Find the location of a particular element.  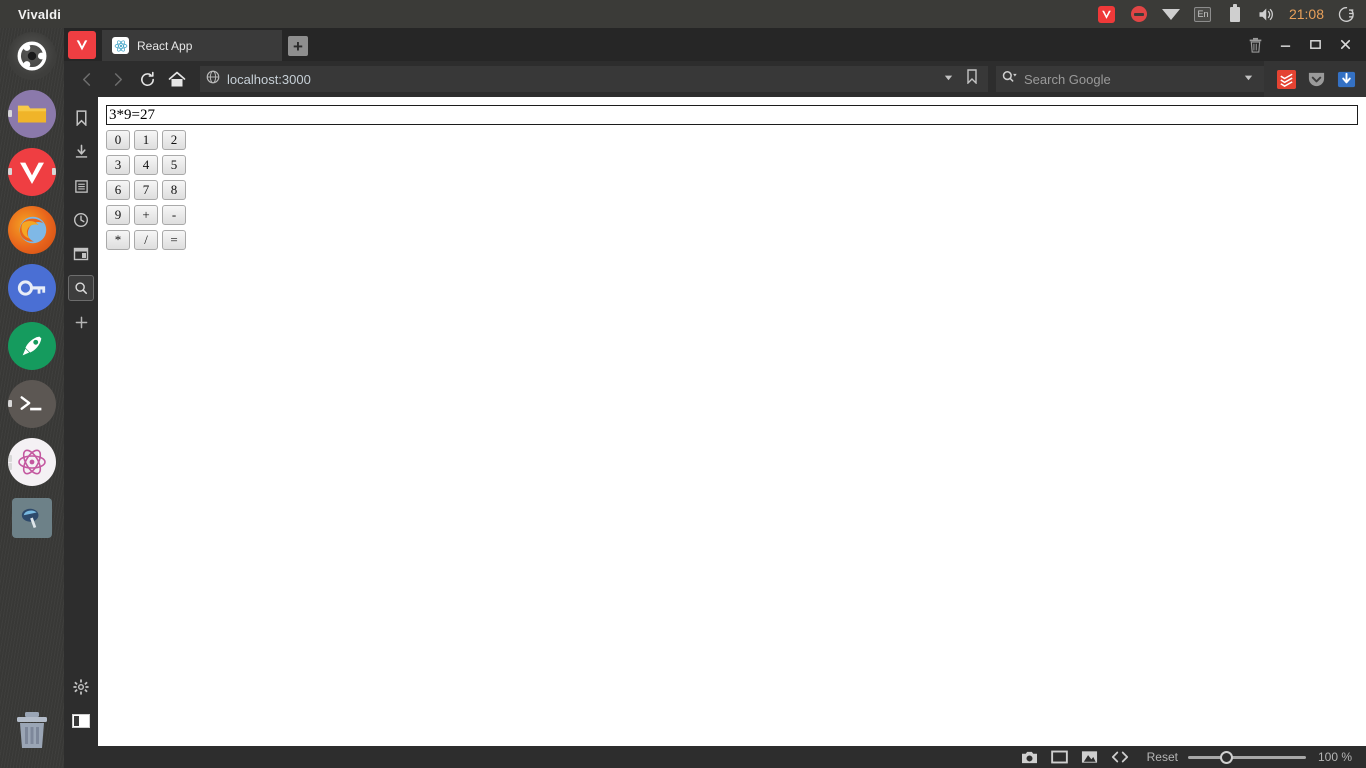

window-controls is located at coordinates (1303, 44).